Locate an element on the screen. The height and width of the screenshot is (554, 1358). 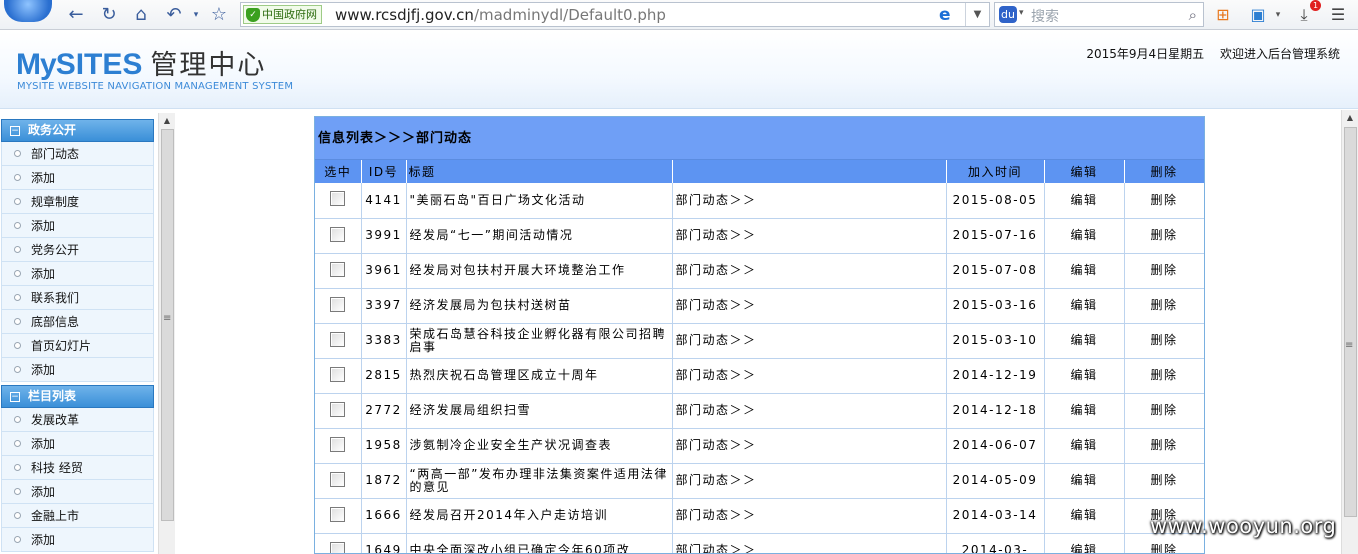
row-title: "美丽石岛"百日广场文化活动 is located at coordinates (539, 201).